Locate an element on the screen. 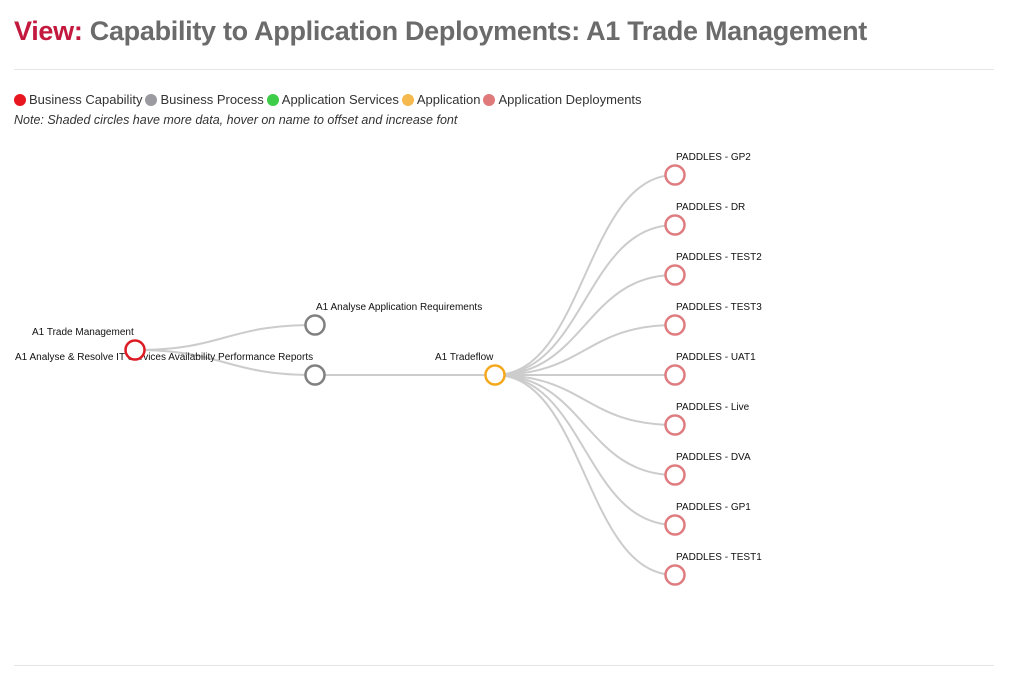 This screenshot has width=1009, height=696. deployment-label: PADDLES - TEST2 is located at coordinates (719, 257).